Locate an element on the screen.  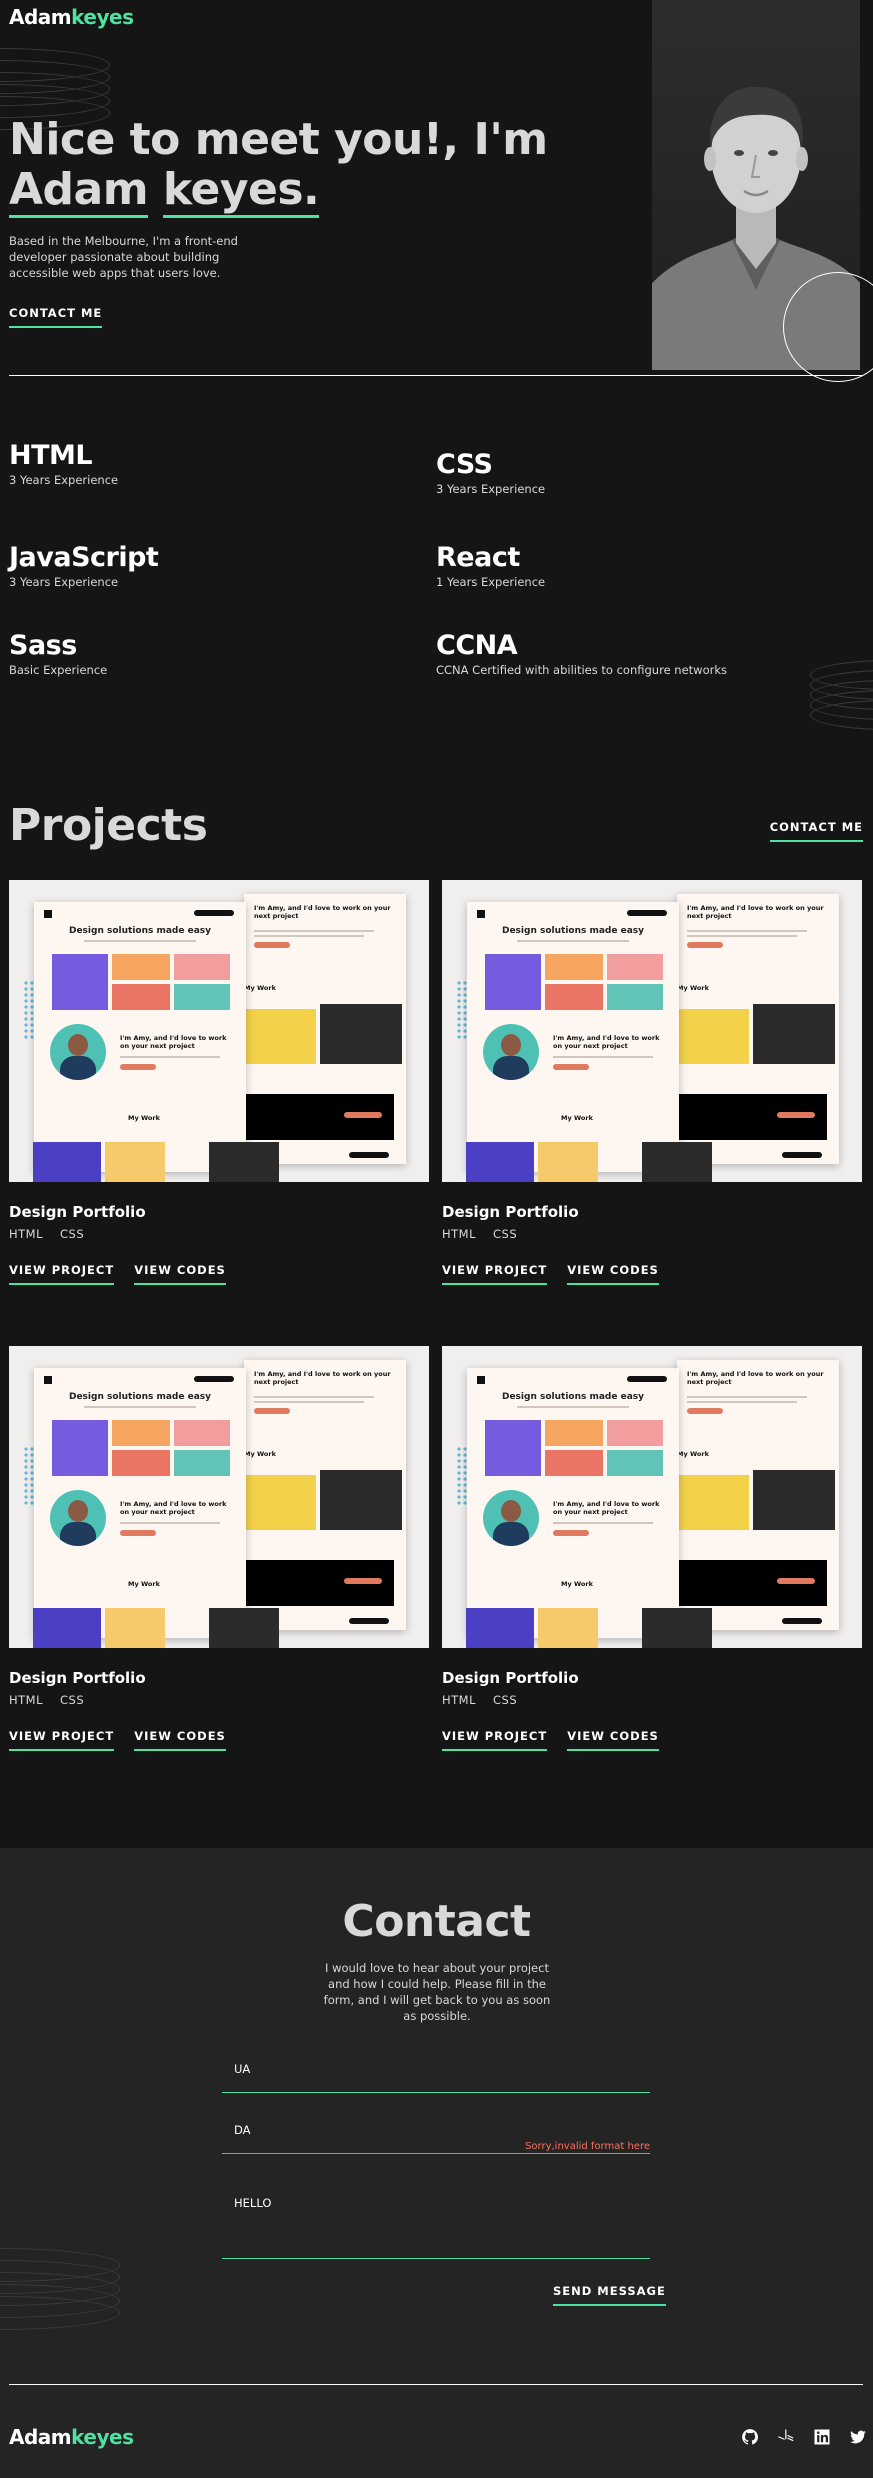
contact-me-button: CONTACT ME is located at coordinates (56, 317).